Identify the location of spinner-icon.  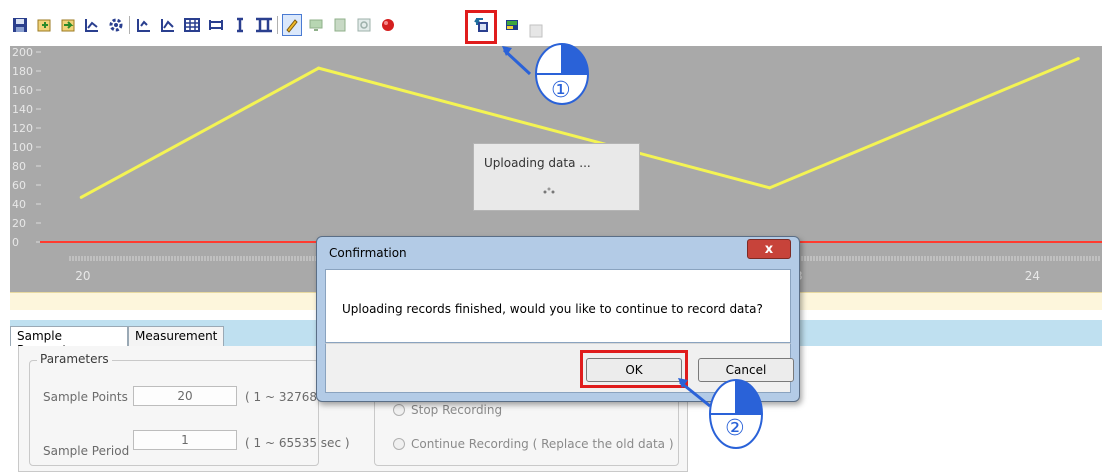
(549, 192).